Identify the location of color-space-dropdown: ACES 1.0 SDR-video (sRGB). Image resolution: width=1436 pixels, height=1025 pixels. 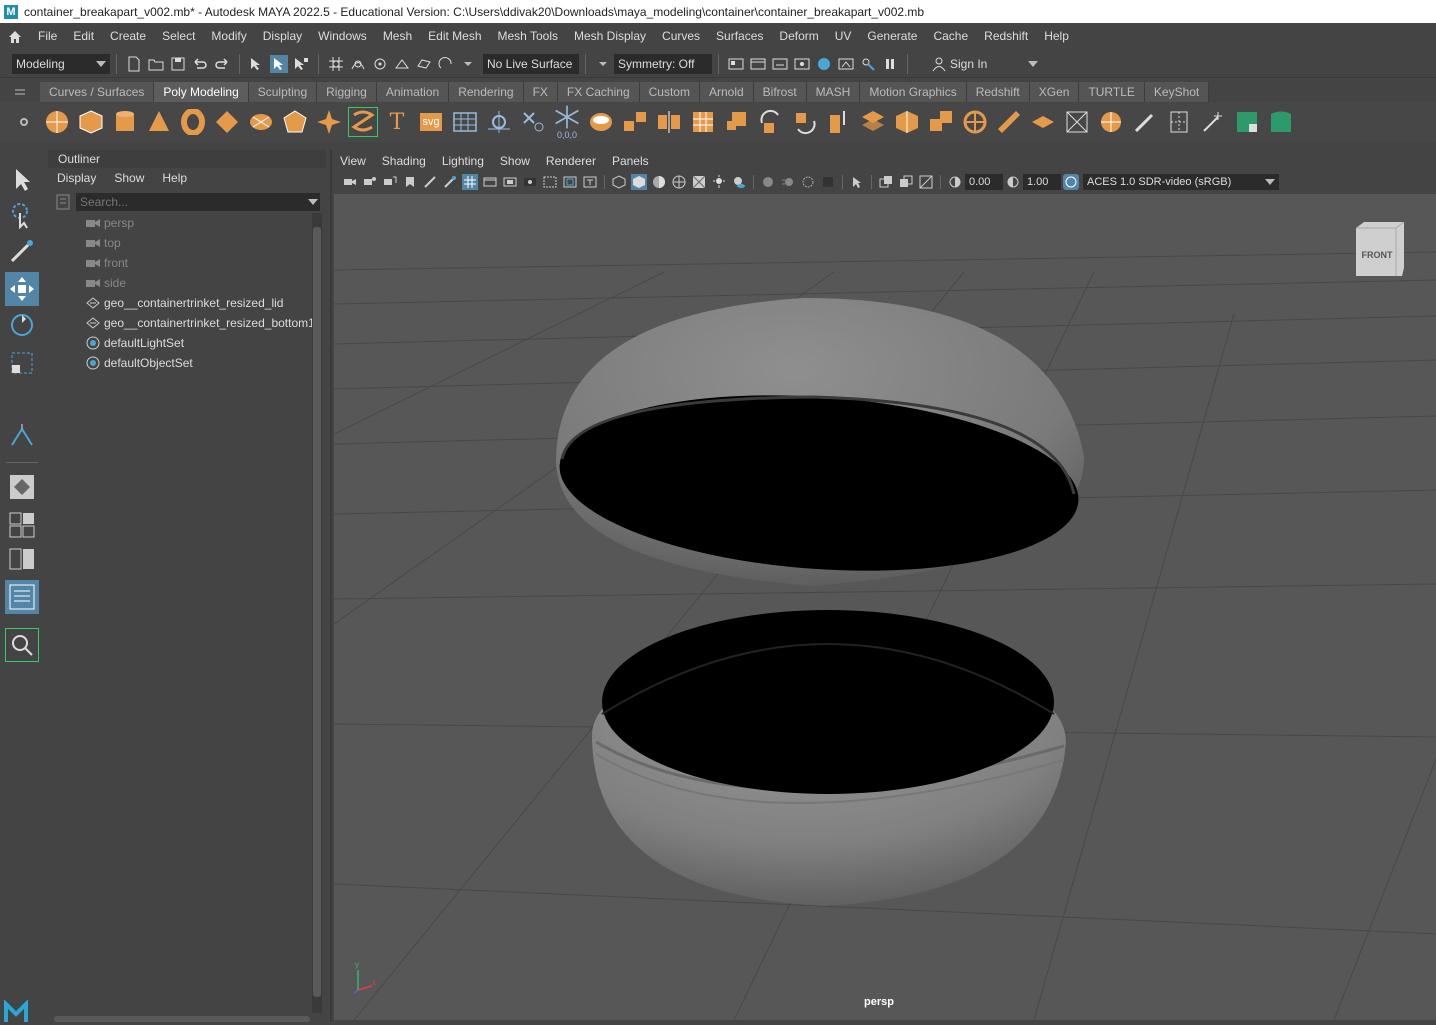
(1181, 182).